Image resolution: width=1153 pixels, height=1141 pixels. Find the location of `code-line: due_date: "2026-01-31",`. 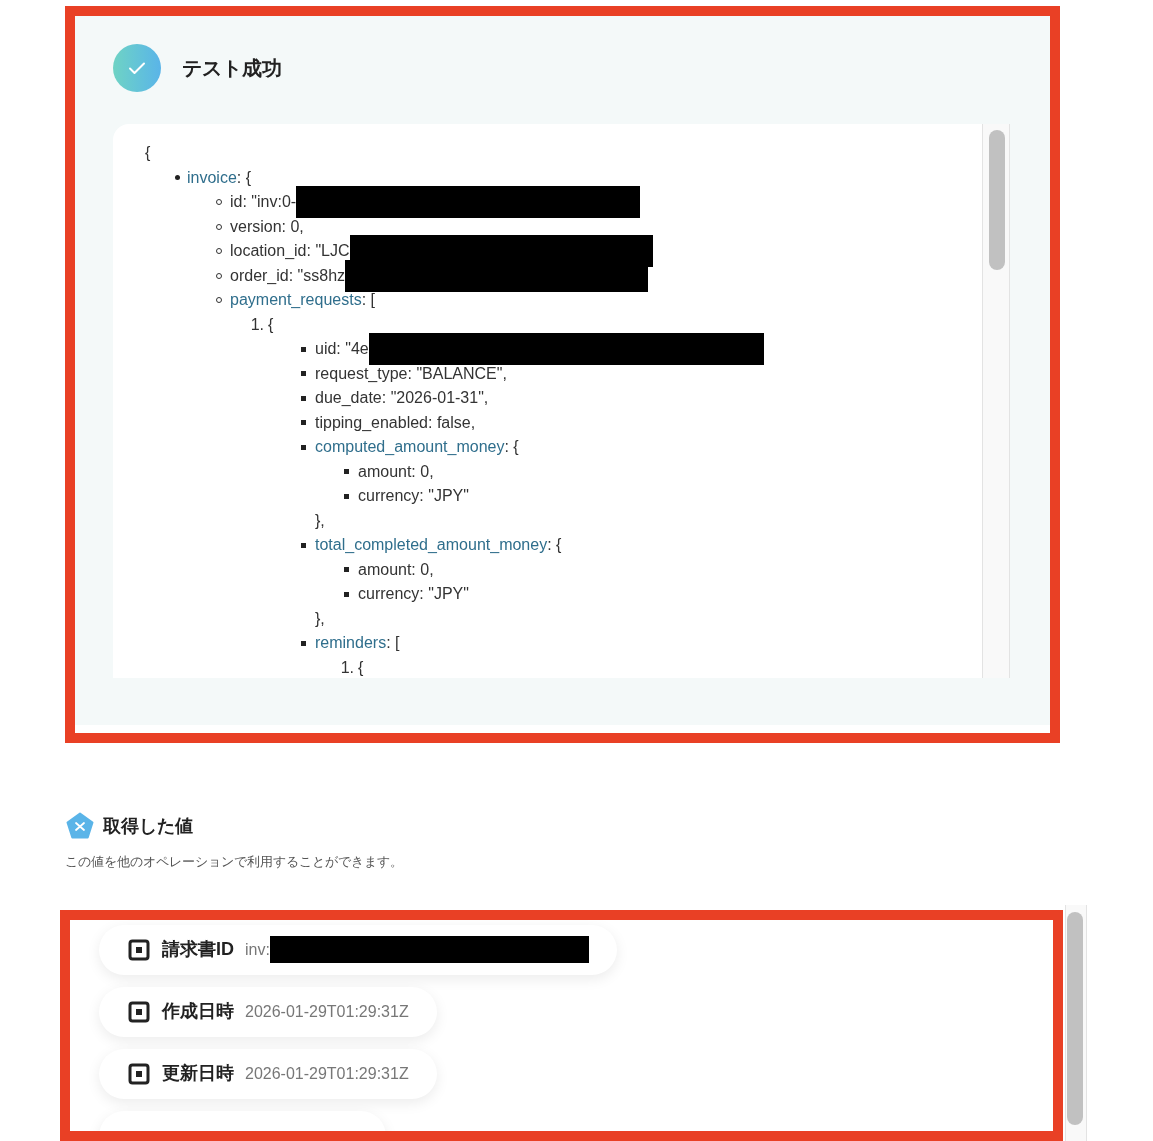

code-line: due_date: "2026-01-31", is located at coordinates (402, 398).